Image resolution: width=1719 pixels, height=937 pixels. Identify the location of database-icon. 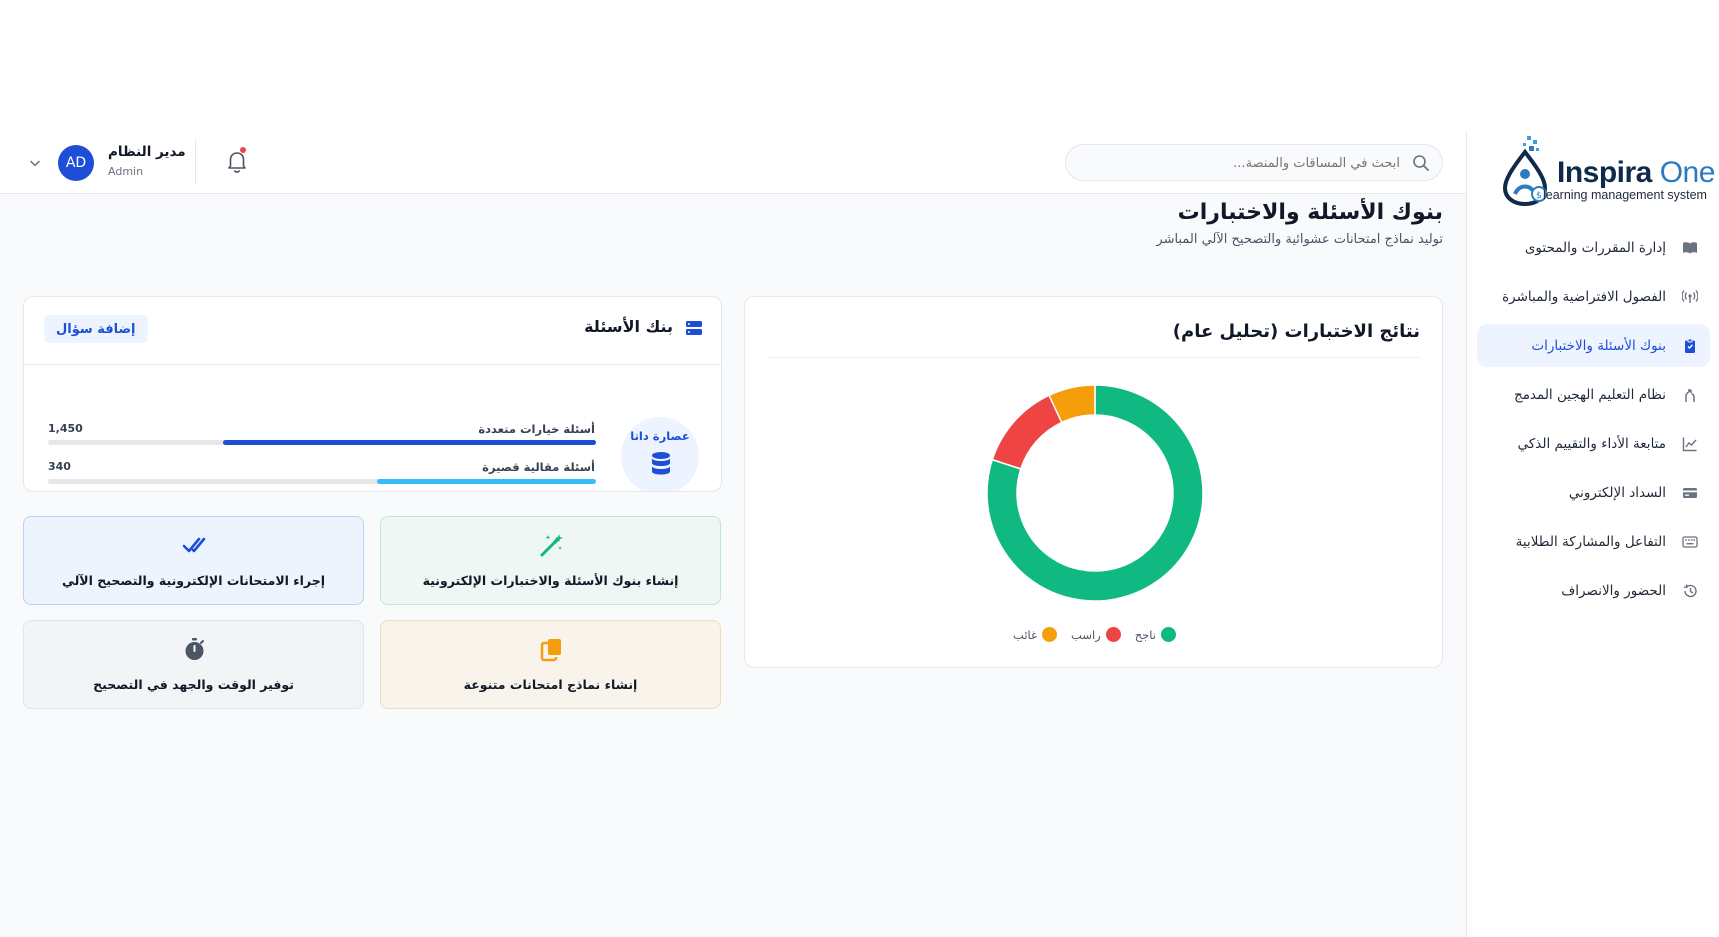
(661, 464).